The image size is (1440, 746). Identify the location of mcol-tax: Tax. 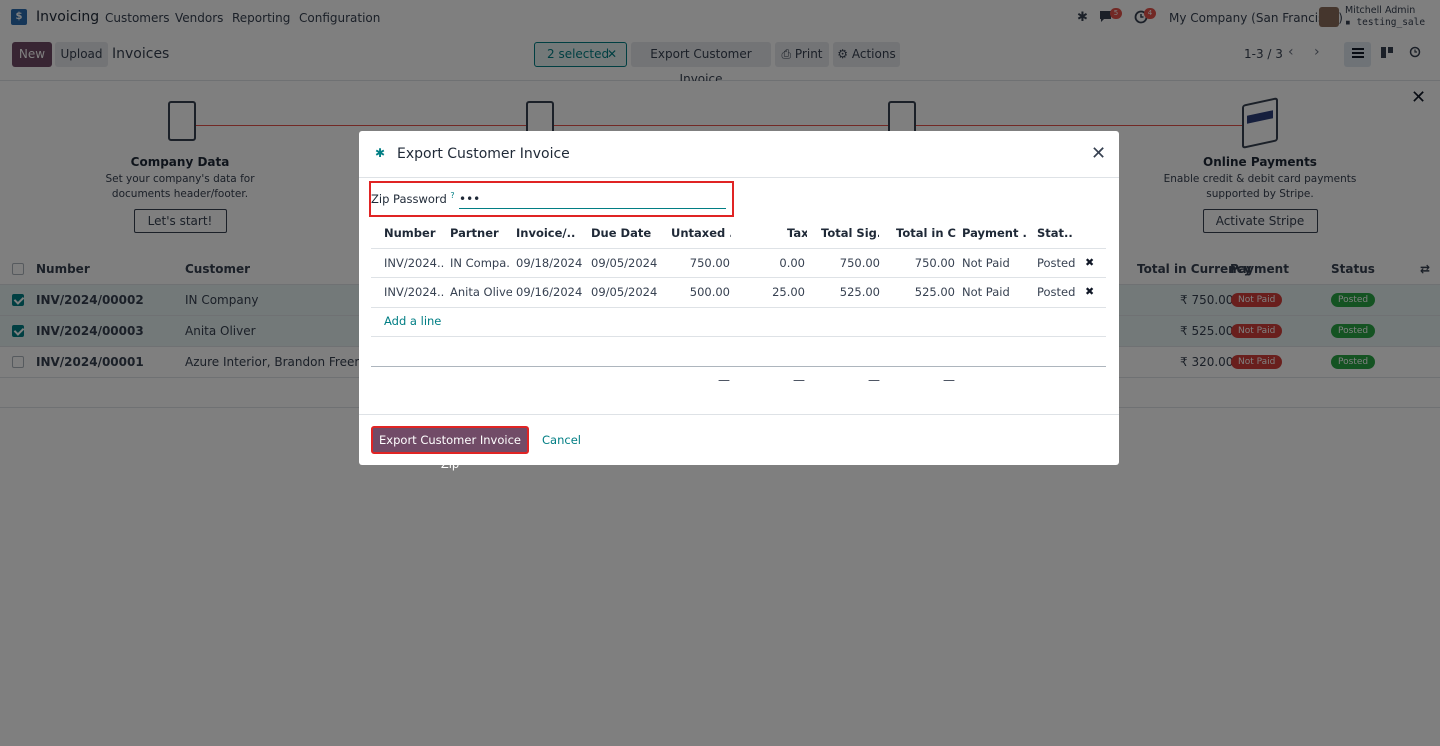
(797, 233).